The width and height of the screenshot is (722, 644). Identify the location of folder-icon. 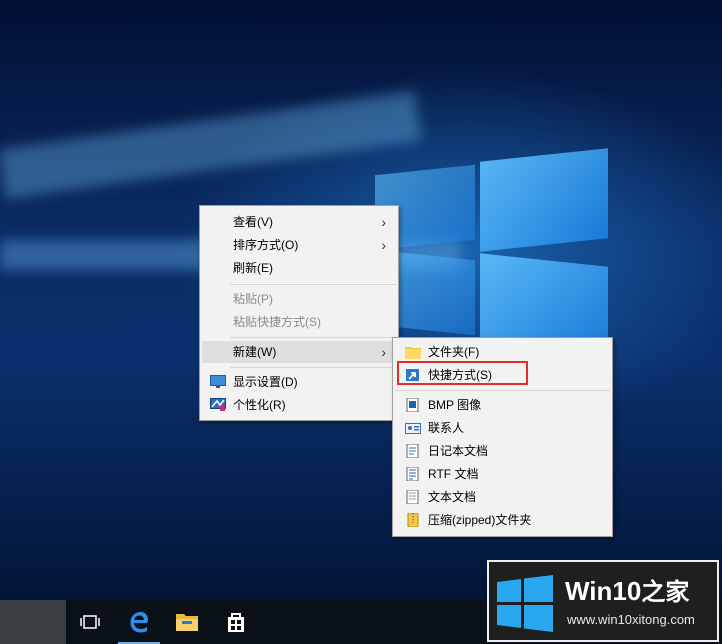
(413, 353).